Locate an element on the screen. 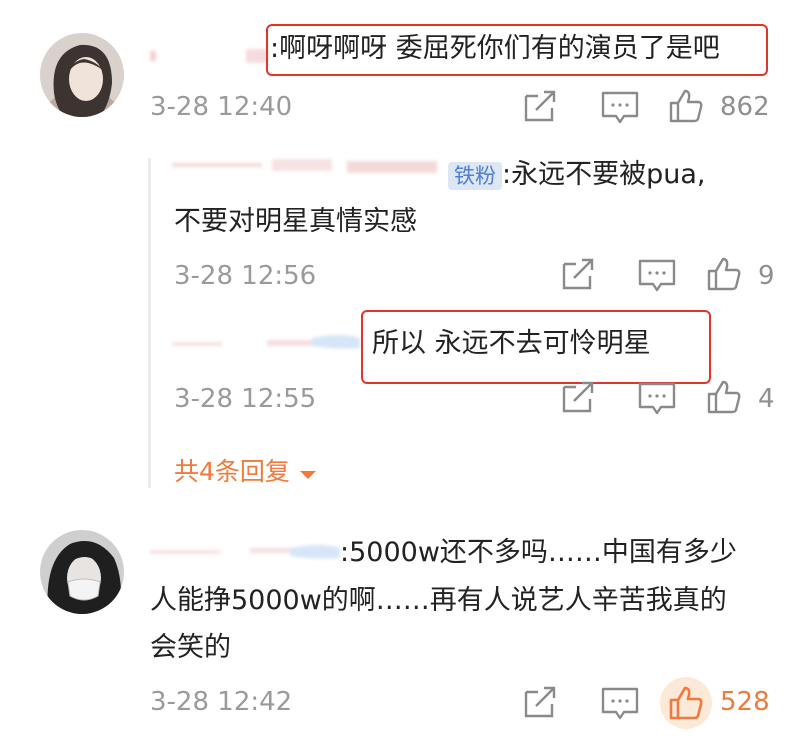 The height and width of the screenshot is (739, 800). reply-text: 所以 永远不去可怜明星 is located at coordinates (511, 343).